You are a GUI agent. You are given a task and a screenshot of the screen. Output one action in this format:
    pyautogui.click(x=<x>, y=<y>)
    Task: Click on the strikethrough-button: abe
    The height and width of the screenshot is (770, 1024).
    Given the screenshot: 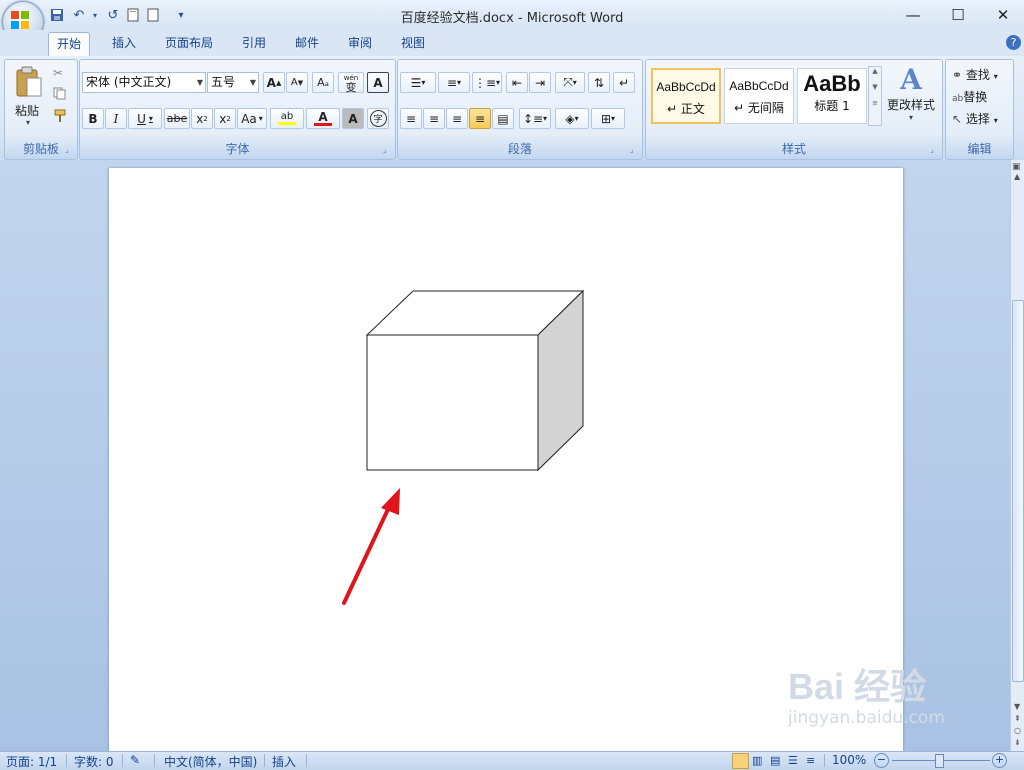 What is the action you would take?
    pyautogui.click(x=177, y=118)
    